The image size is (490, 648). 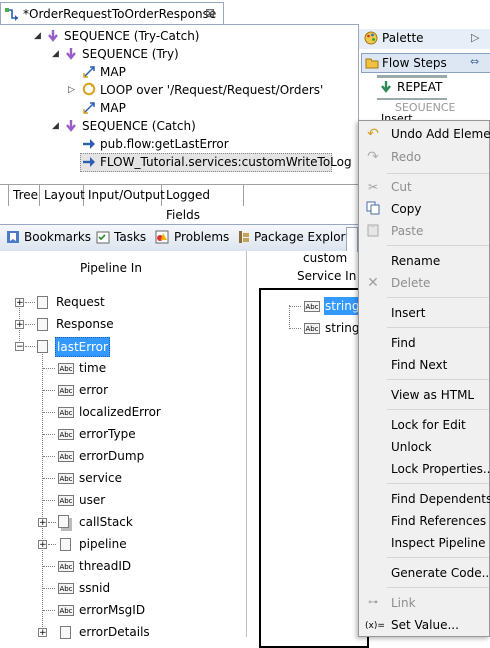 What do you see at coordinates (406, 209) in the screenshot?
I see `menu-item-copy: Copy` at bounding box center [406, 209].